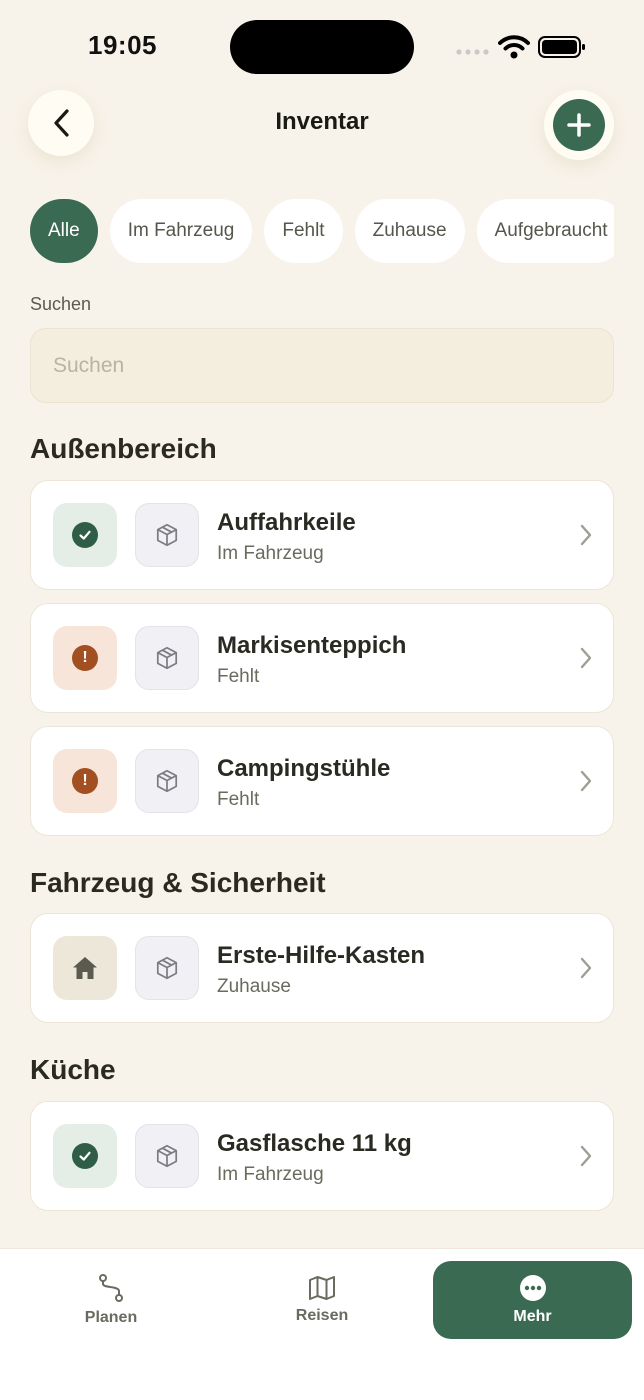 This screenshot has height=1400, width=644. What do you see at coordinates (322, 1288) in the screenshot?
I see `map-icon` at bounding box center [322, 1288].